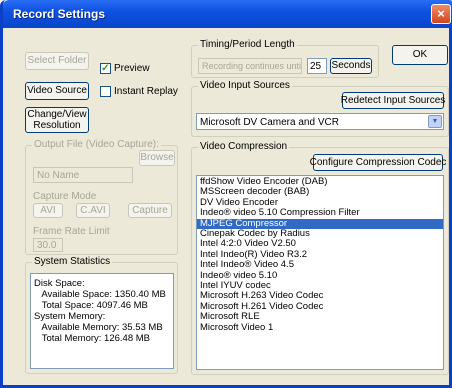 This screenshot has width=452, height=388. I want to click on stat-line: Total Memory: 126.48 MB, so click(92, 338).